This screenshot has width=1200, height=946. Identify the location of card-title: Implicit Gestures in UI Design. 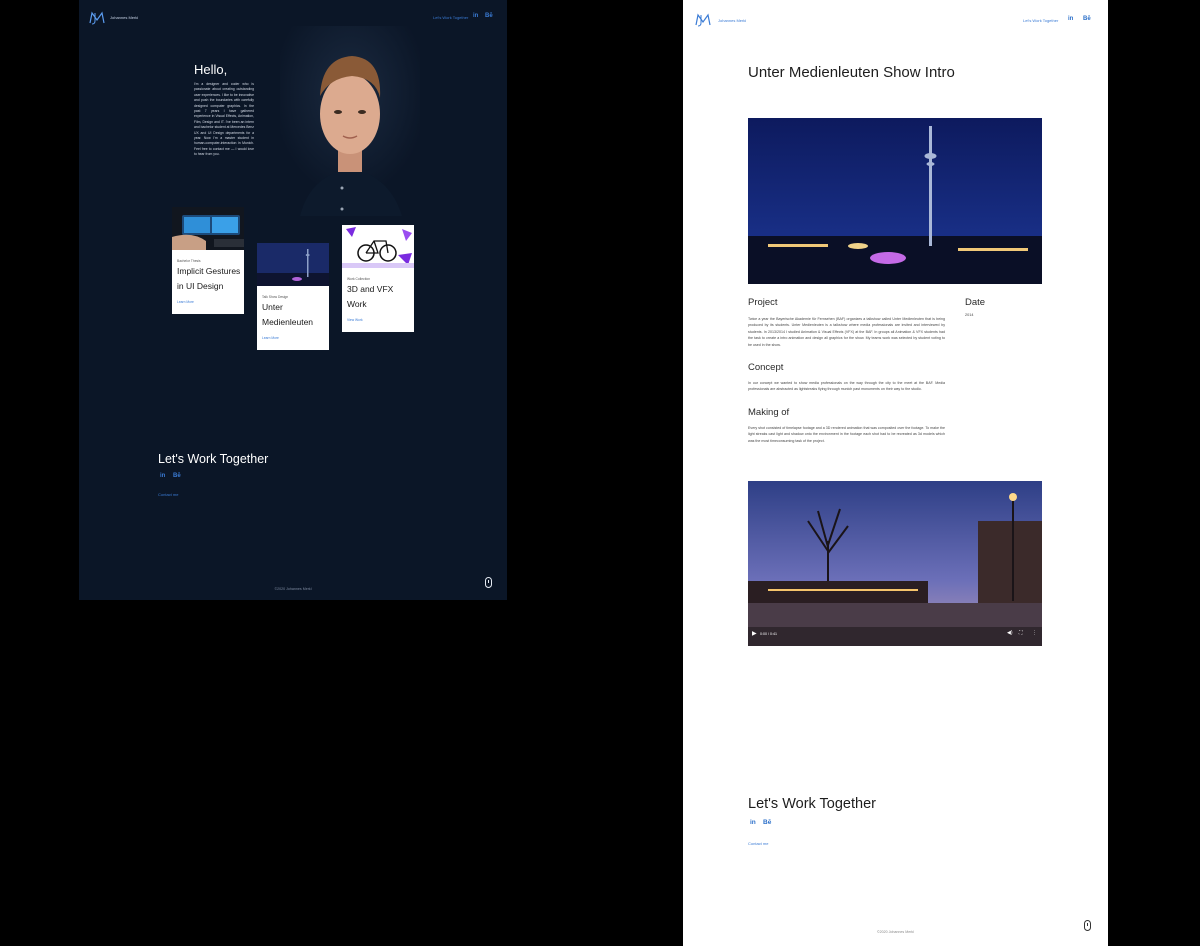
(209, 279).